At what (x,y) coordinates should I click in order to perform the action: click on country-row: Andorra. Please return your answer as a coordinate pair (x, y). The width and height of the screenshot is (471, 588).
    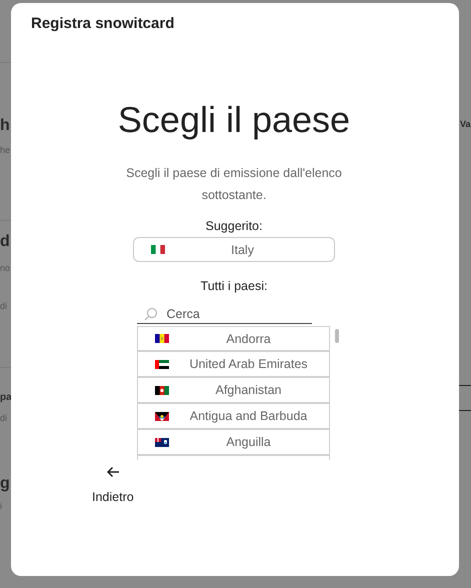
    Looking at the image, I should click on (233, 339).